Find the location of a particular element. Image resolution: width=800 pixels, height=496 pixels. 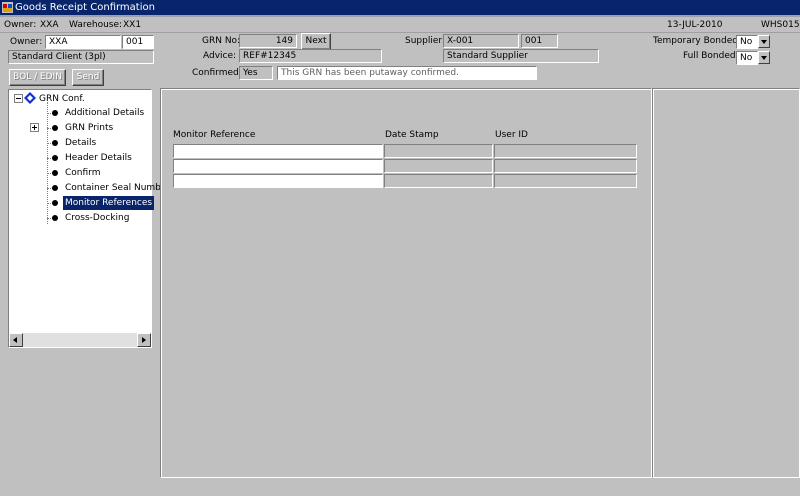

send-button: Send is located at coordinates (88, 77).